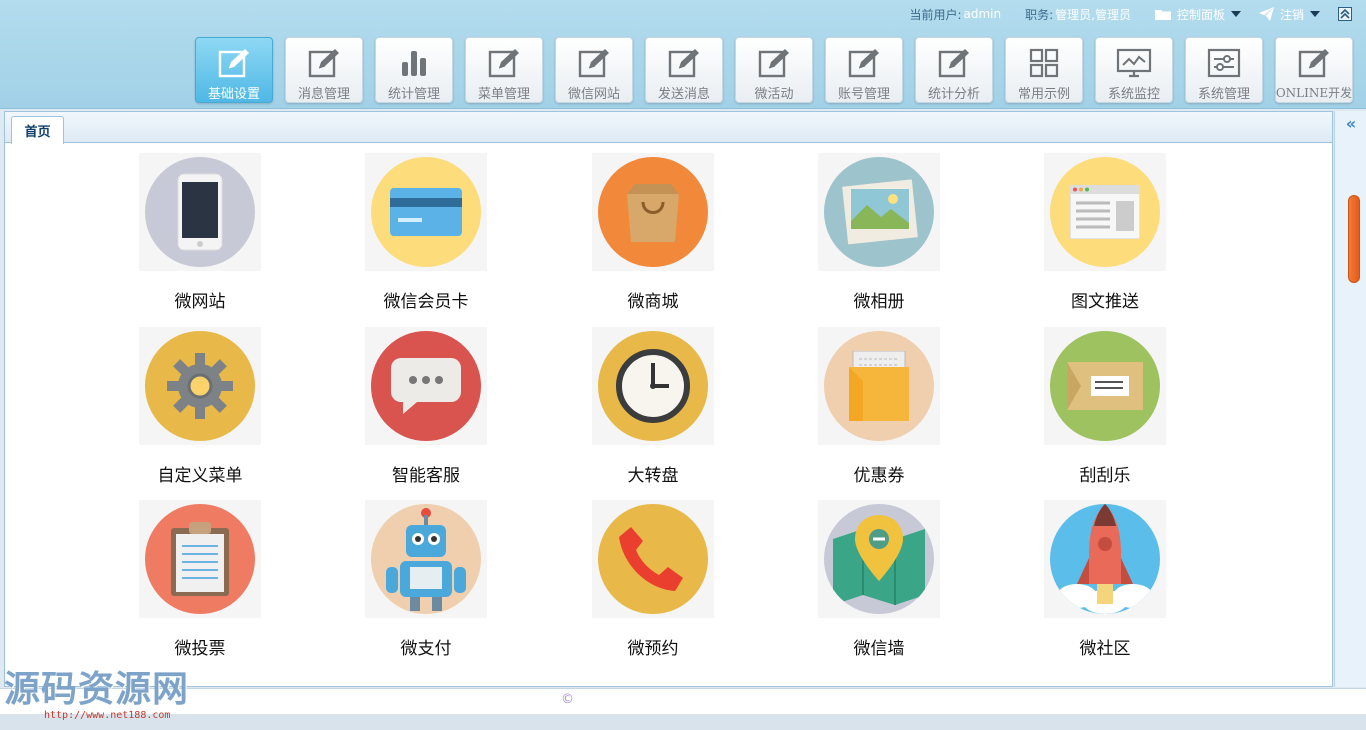 The width and height of the screenshot is (1366, 730). I want to click on app-tile-label: 图文推送, so click(1105, 302).